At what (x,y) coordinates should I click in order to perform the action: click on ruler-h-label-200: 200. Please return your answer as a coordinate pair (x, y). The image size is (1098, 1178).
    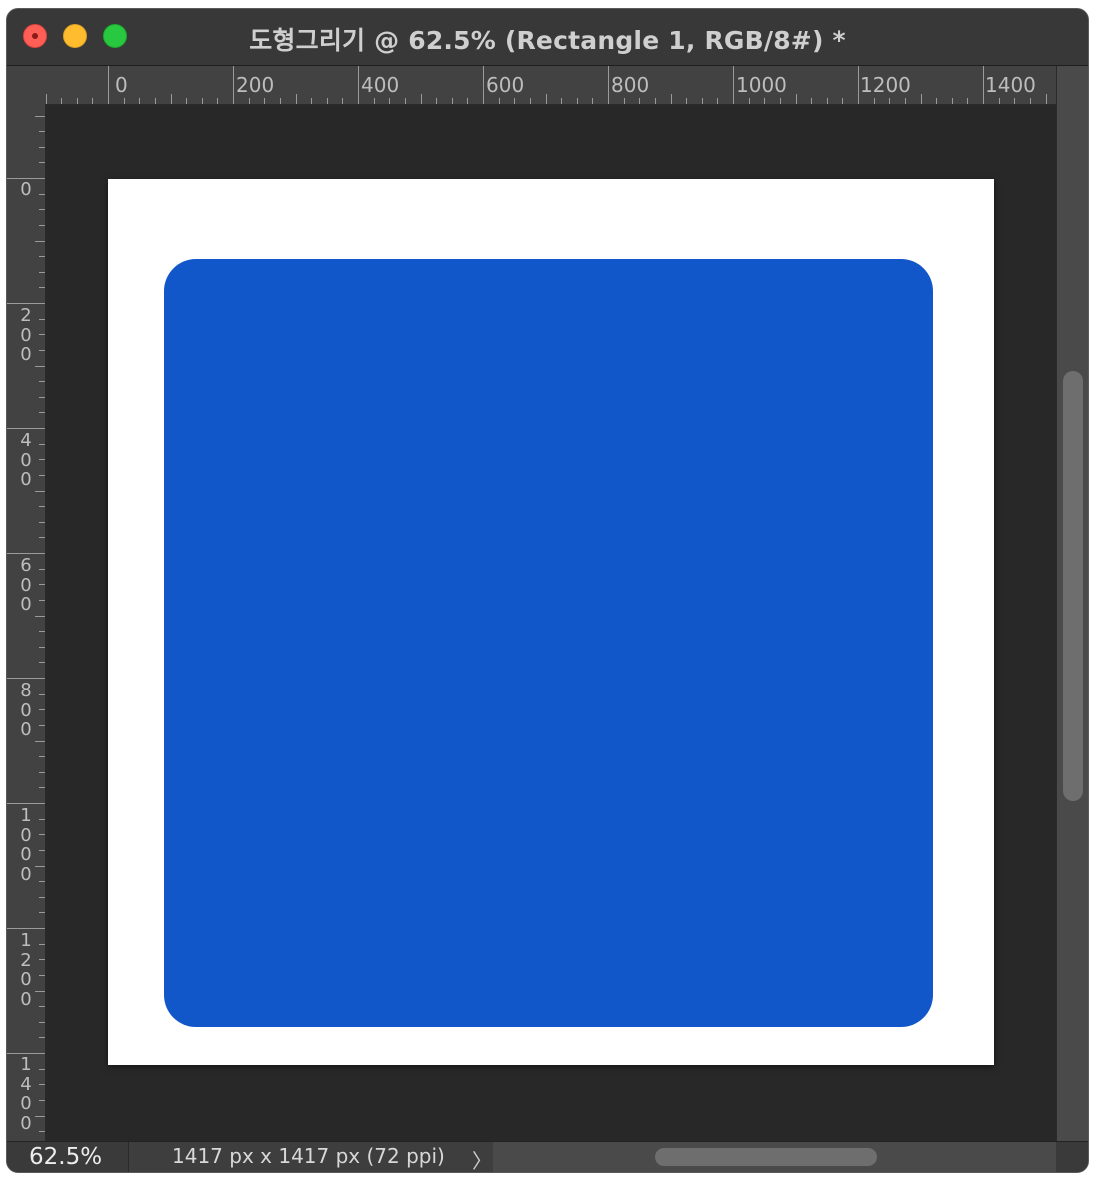
    Looking at the image, I should click on (255, 85).